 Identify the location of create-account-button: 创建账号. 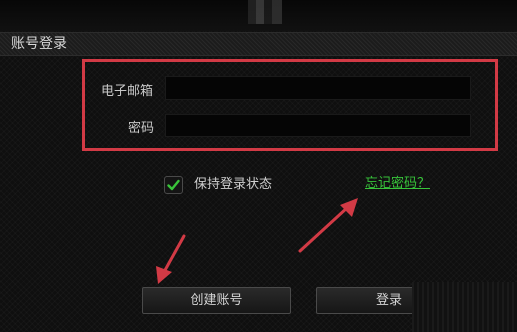
(216, 300).